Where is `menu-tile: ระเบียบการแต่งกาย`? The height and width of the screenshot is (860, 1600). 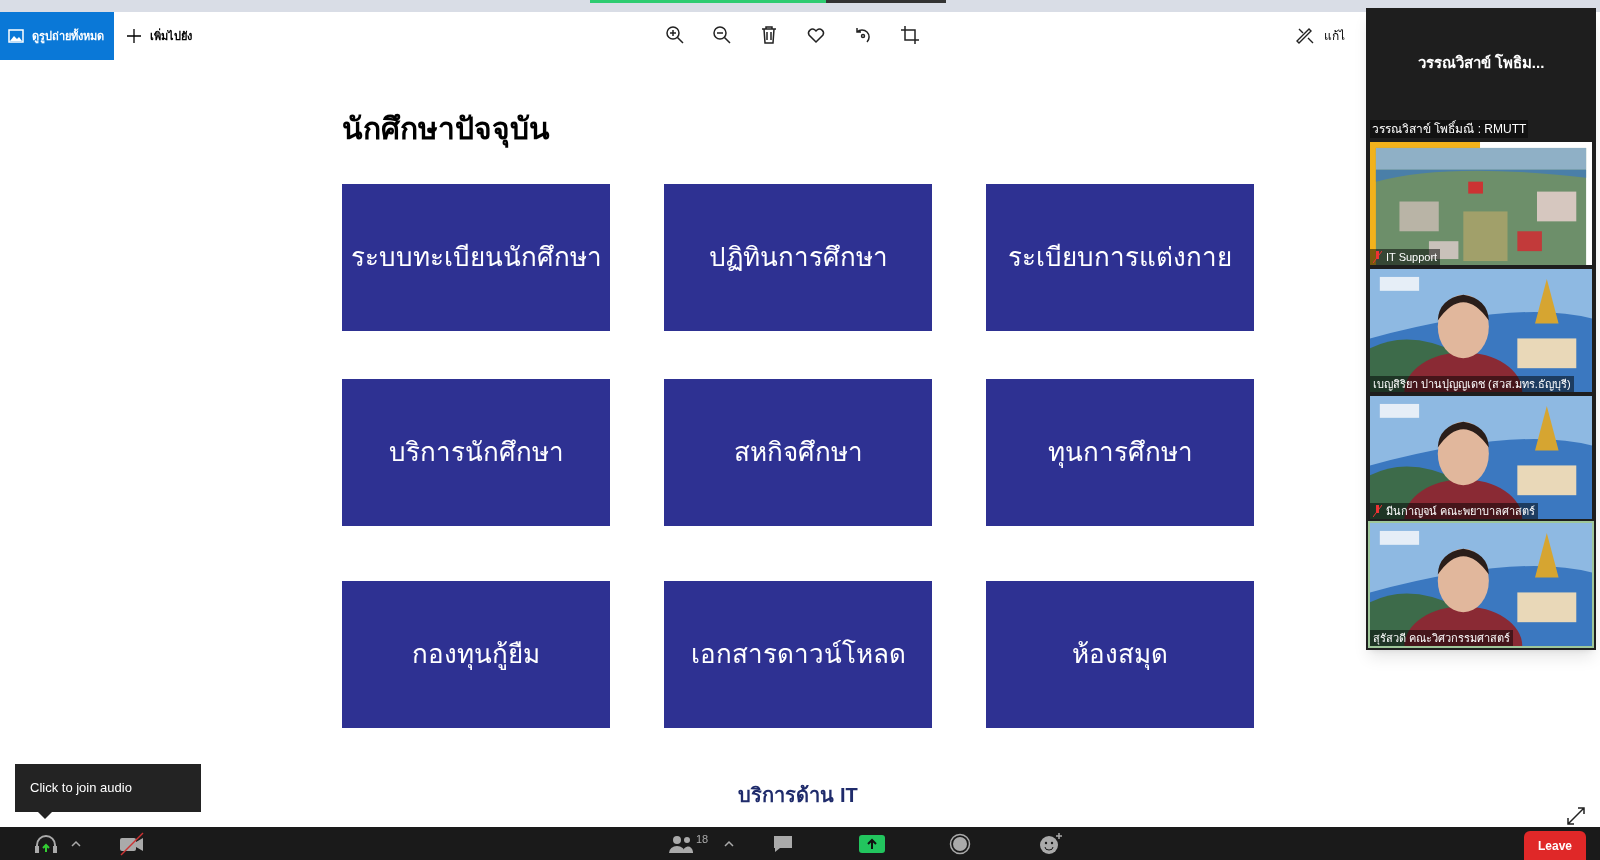 menu-tile: ระเบียบการแต่งกาย is located at coordinates (1120, 257).